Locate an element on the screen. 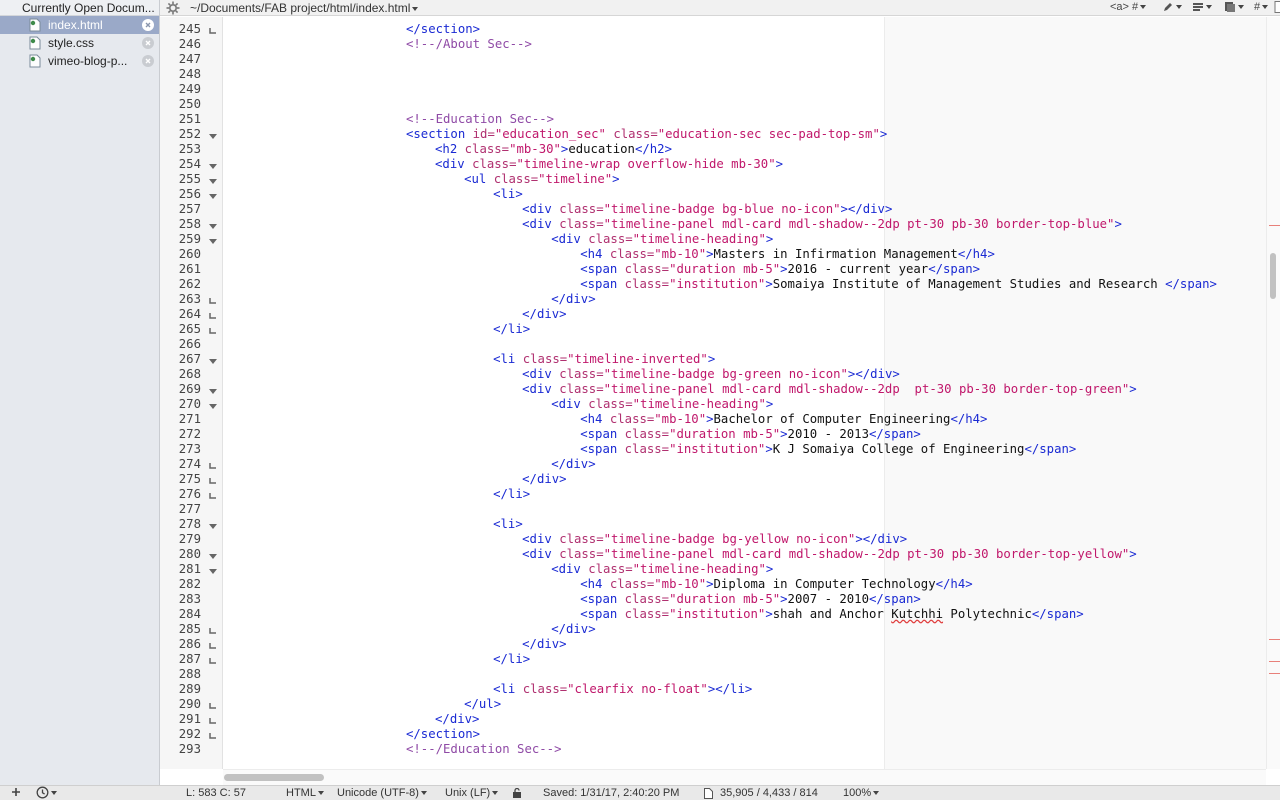 This screenshot has width=1280, height=800. vertical-scroll-thumb is located at coordinates (1273, 276).